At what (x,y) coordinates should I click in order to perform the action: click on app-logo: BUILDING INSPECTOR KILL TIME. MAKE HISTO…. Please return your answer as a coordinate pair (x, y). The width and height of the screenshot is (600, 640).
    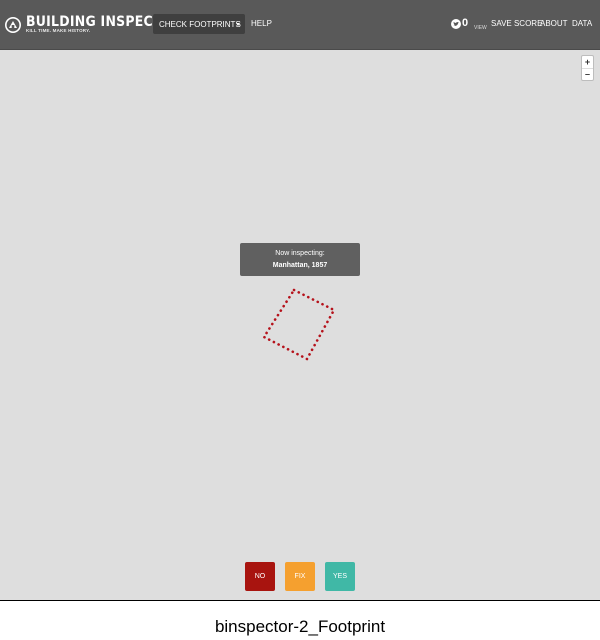
    Looking at the image, I should click on (93, 25).